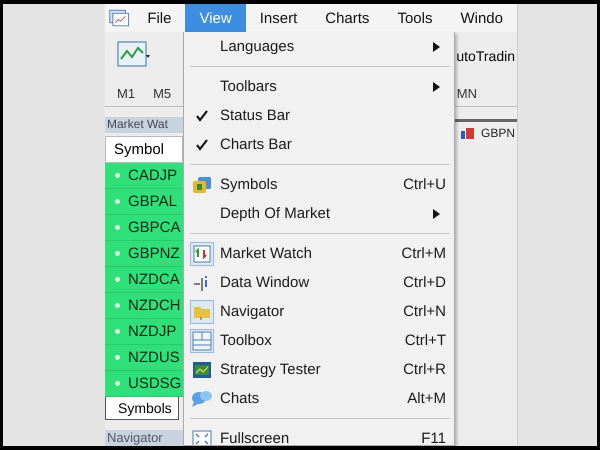 This screenshot has width=600, height=450. Describe the element at coordinates (466, 93) in the screenshot. I see `timeframe-button: MN` at that location.